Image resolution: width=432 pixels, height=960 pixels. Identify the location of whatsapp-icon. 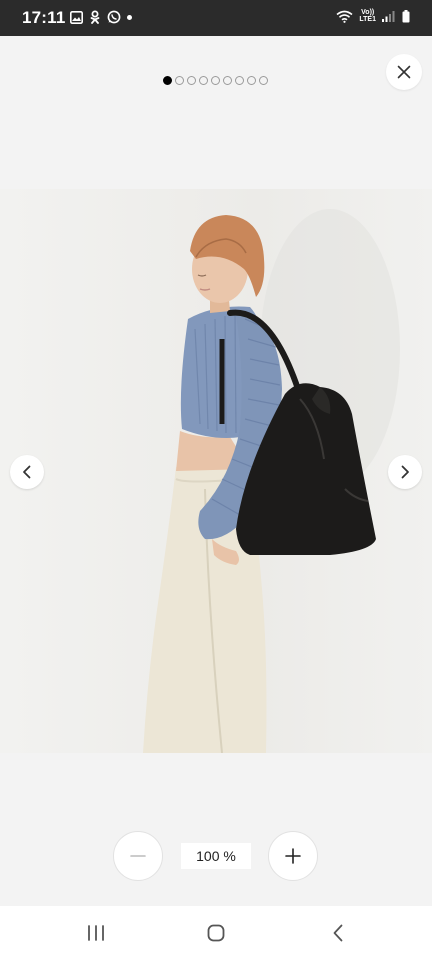
(114, 17).